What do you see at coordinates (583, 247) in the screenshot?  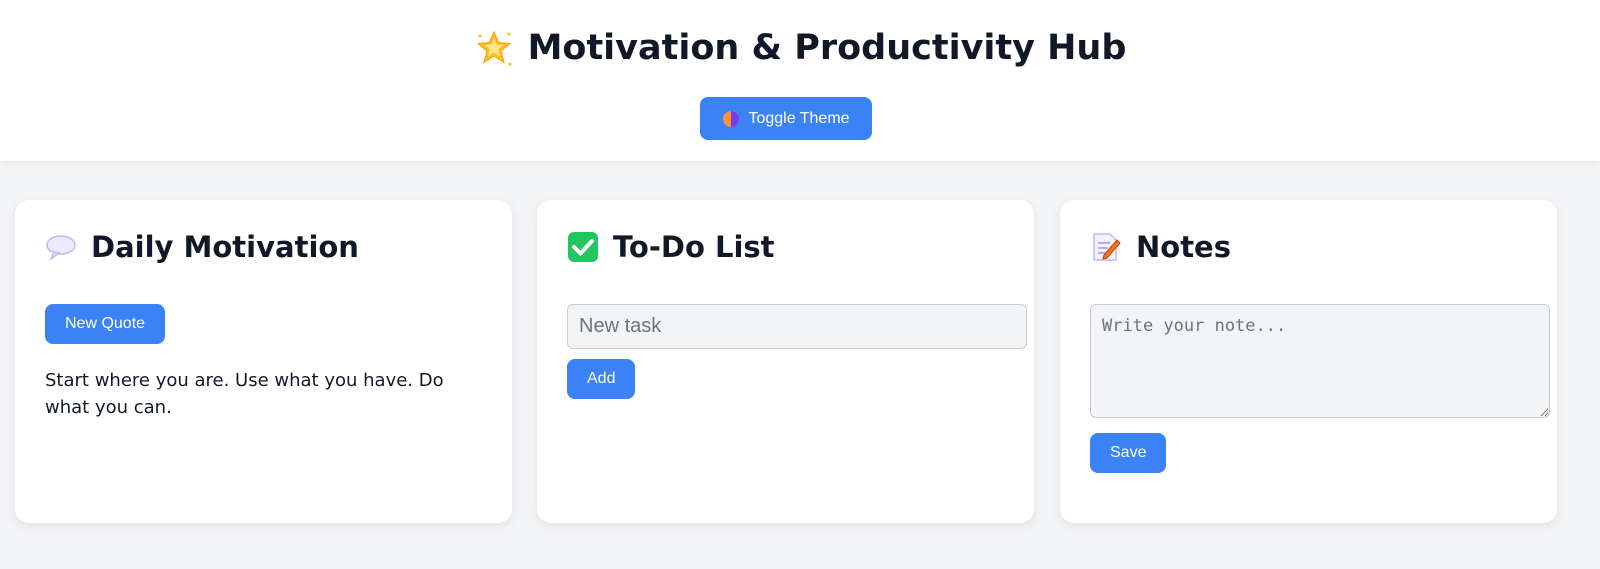 I see `check-mark-icon` at bounding box center [583, 247].